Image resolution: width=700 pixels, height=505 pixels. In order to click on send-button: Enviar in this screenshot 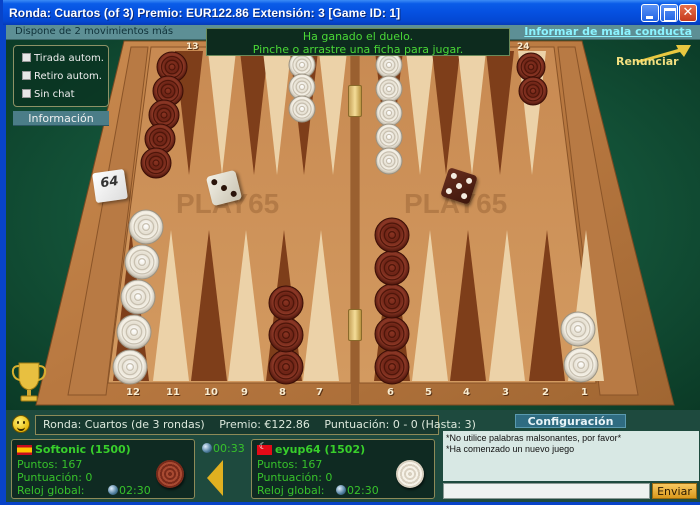, I will do `click(674, 491)`.